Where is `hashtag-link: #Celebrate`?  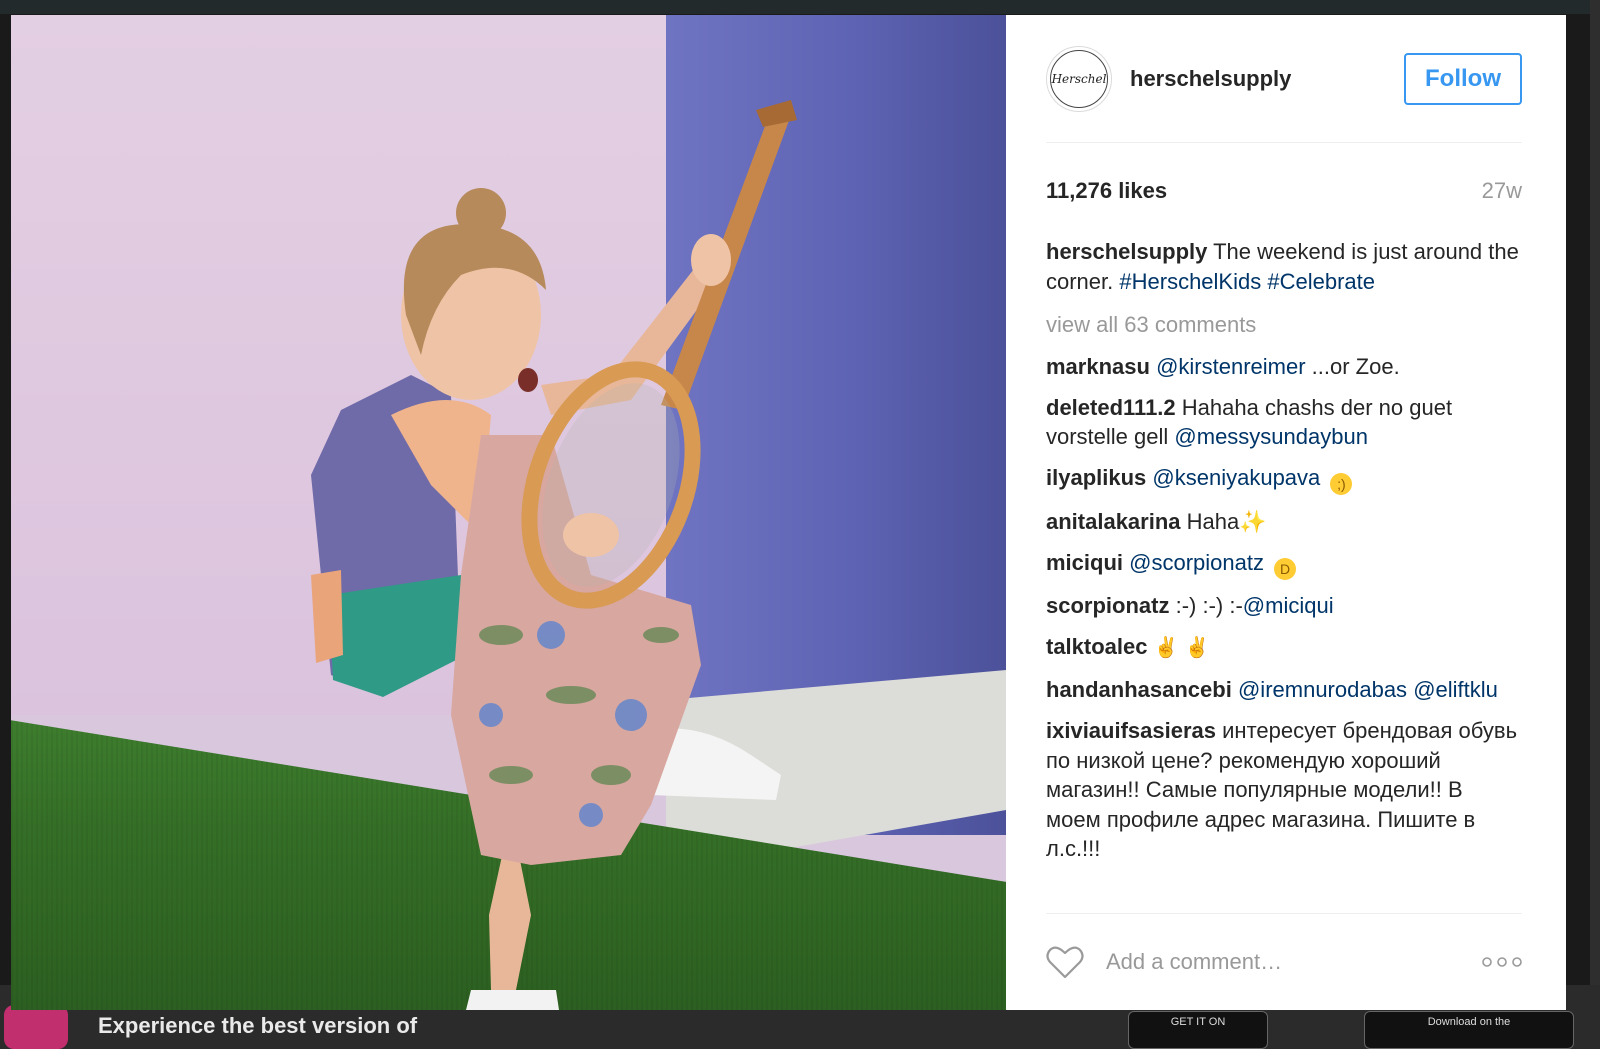 hashtag-link: #Celebrate is located at coordinates (1321, 281).